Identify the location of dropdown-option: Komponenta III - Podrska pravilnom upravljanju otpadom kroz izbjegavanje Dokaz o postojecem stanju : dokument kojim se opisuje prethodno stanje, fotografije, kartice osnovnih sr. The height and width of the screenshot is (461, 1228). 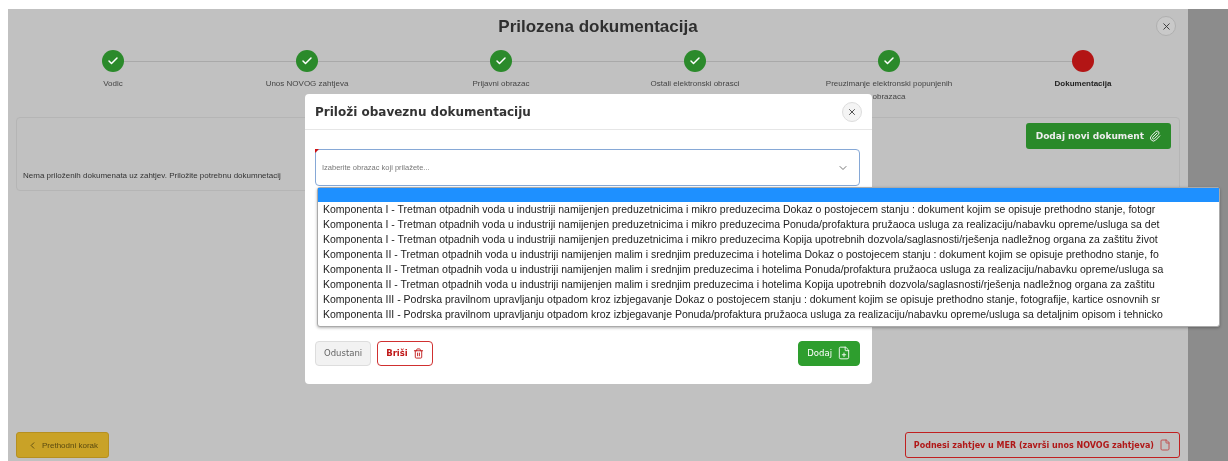
(768, 299).